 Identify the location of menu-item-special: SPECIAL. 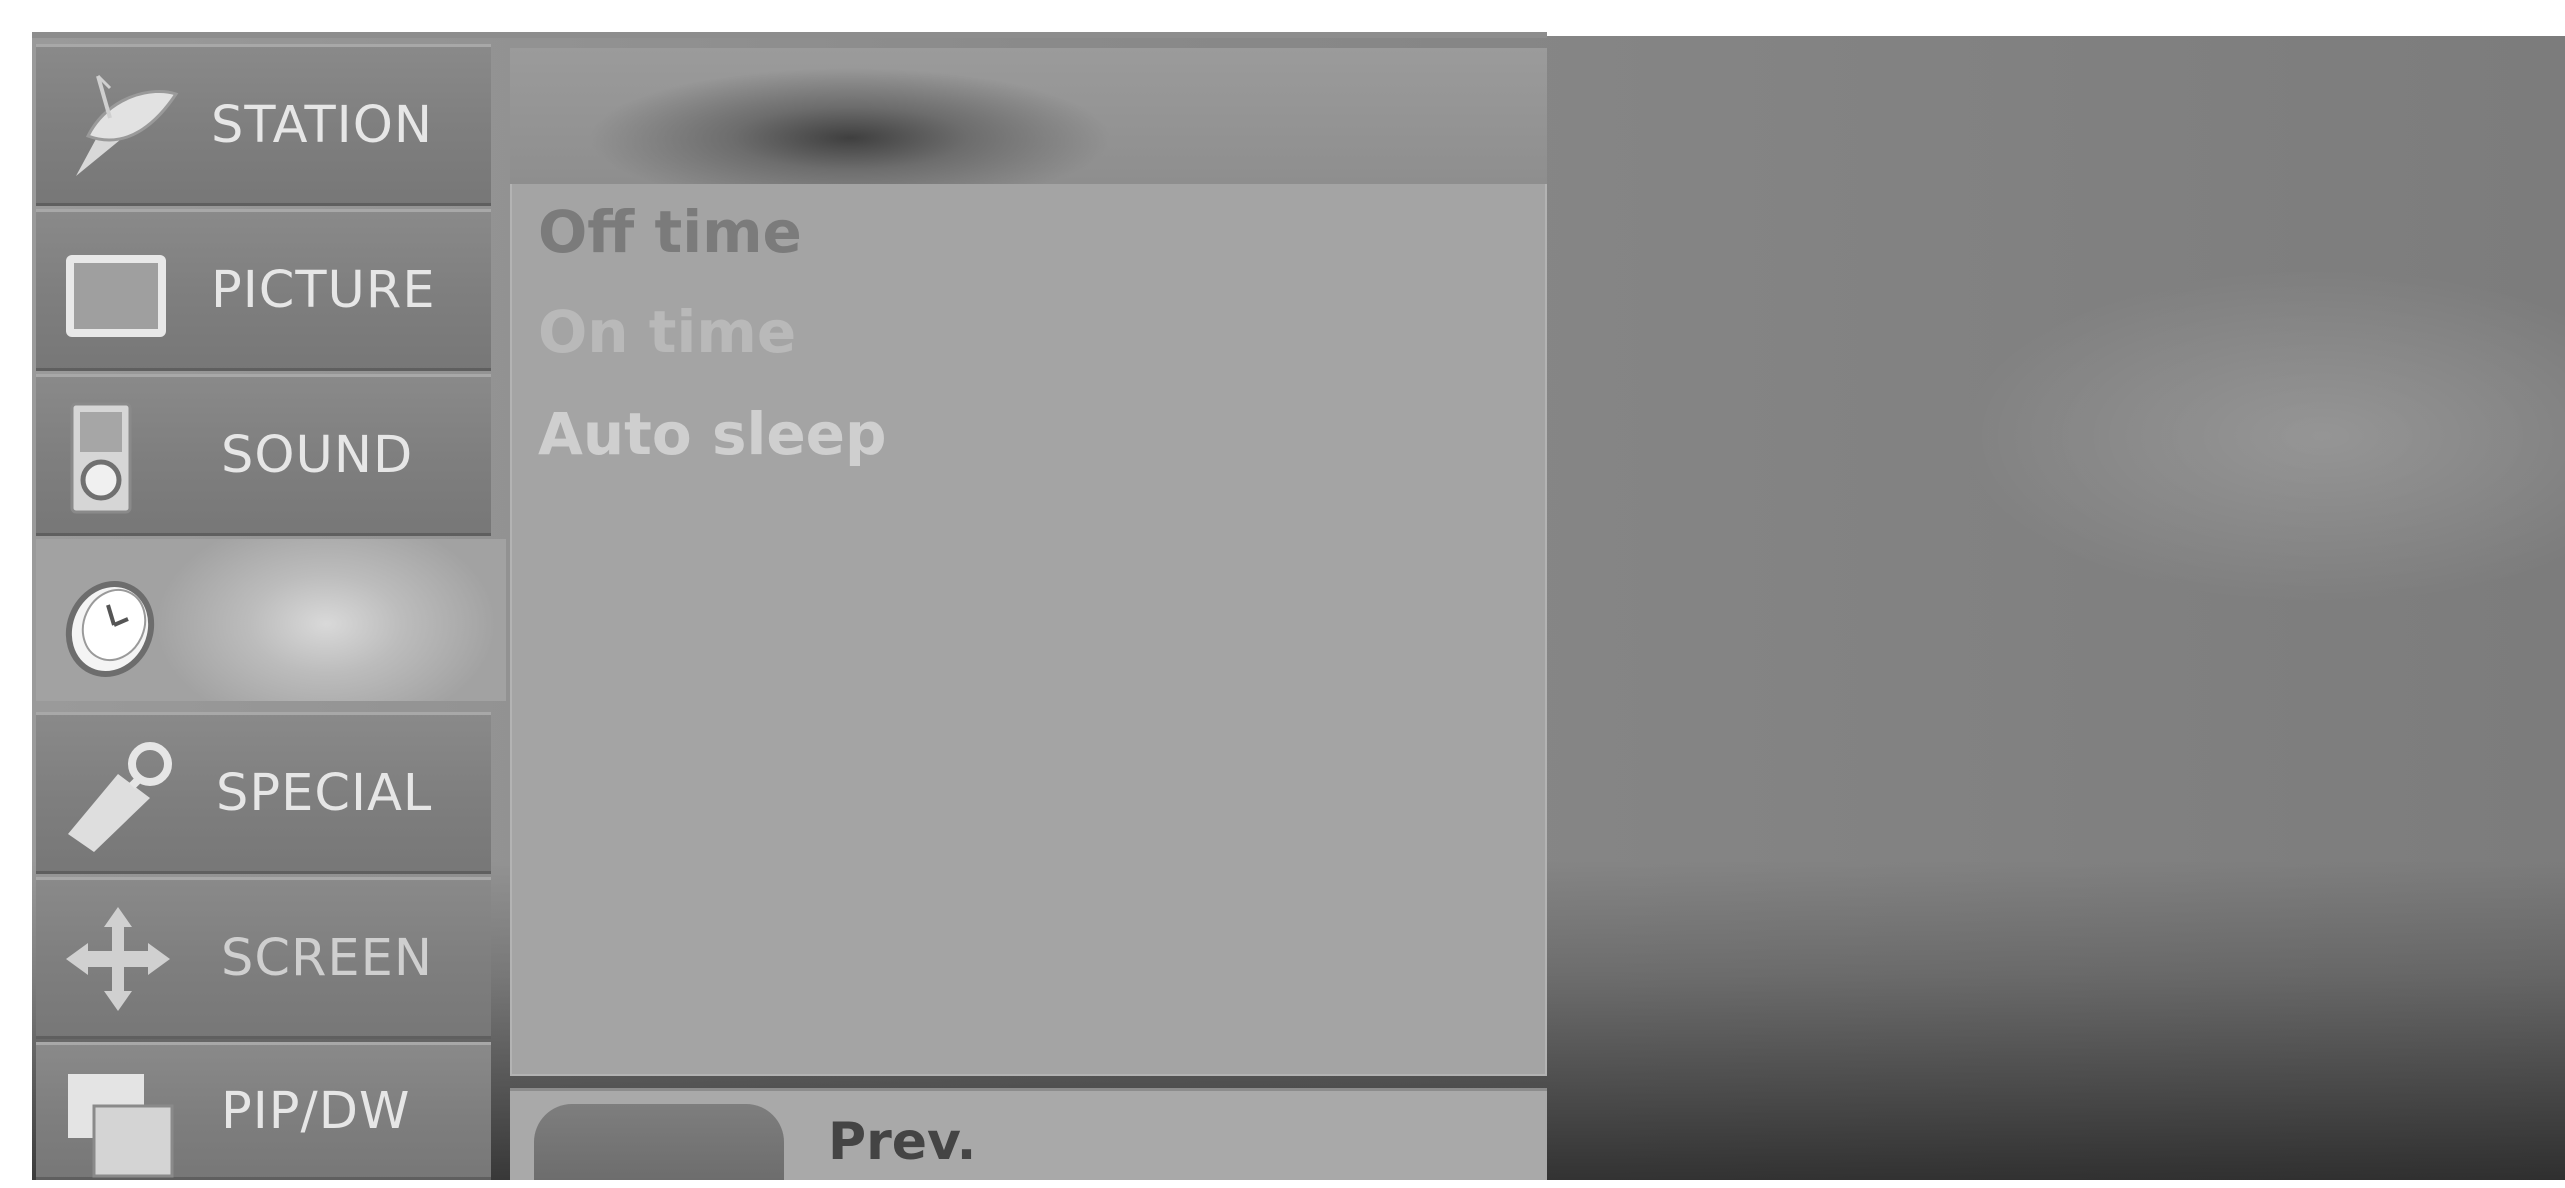
(263, 793).